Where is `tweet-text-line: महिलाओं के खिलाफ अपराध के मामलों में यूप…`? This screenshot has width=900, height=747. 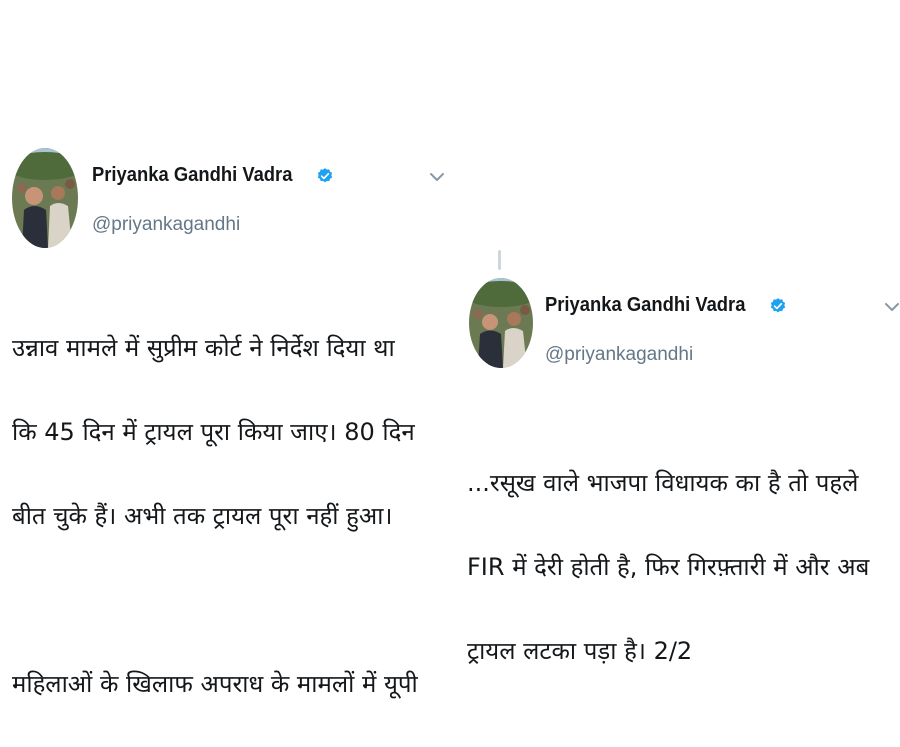 tweet-text-line: महिलाओं के खिलाफ अपराध के मामलों में यूप… is located at coordinates (215, 684).